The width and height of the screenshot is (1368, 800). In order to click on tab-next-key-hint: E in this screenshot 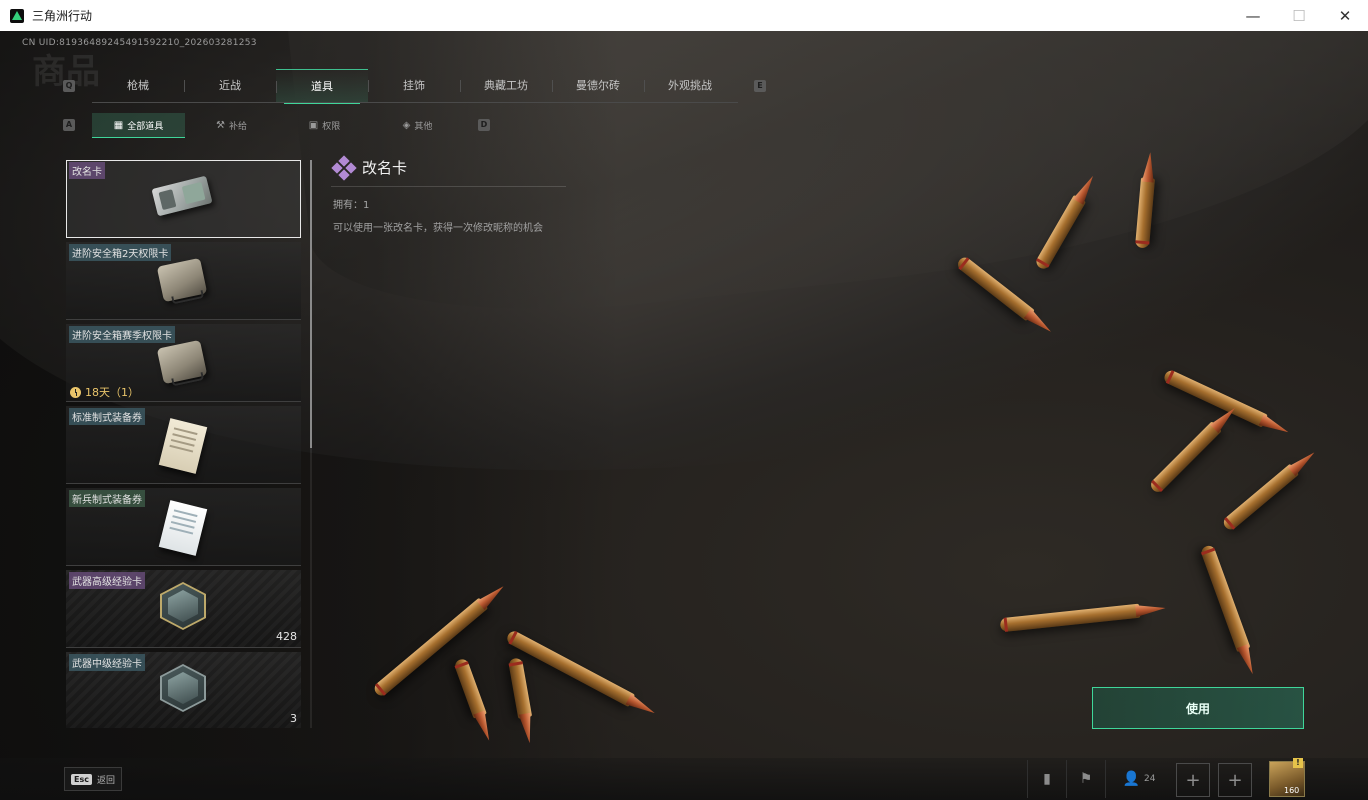, I will do `click(760, 86)`.